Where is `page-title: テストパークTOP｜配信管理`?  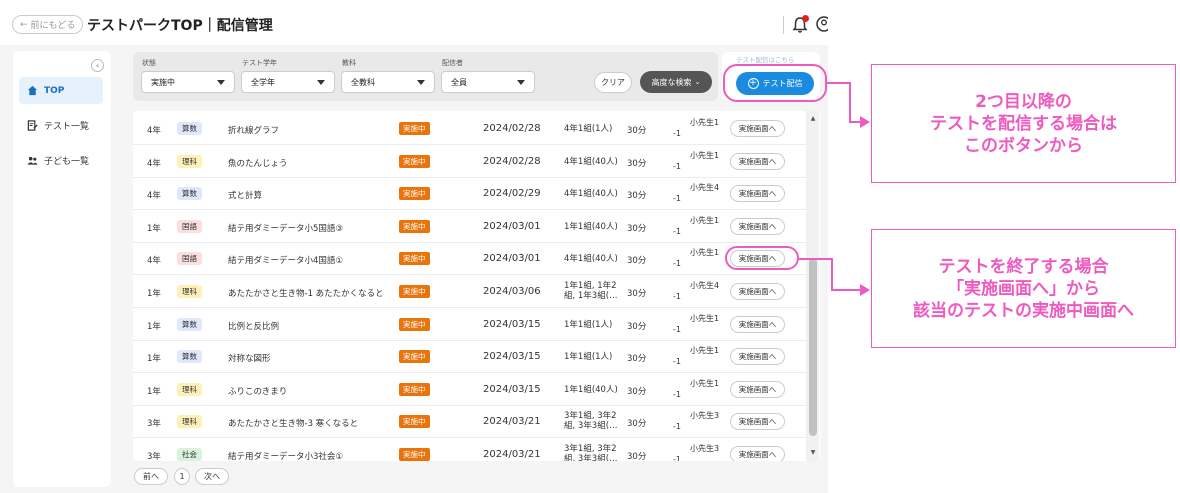
page-title: テストパークTOP｜配信管理 is located at coordinates (180, 26).